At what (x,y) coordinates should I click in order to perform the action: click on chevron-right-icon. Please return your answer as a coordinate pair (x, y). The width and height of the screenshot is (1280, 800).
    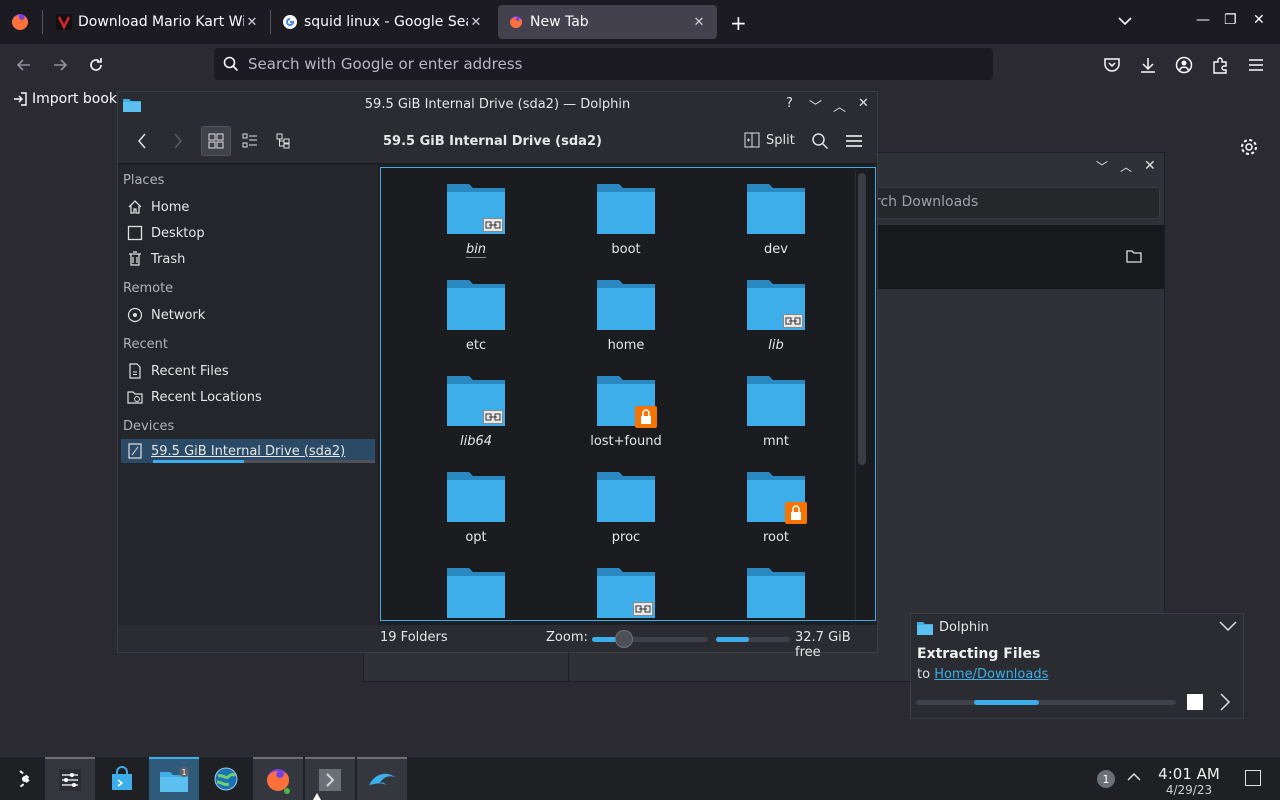
    Looking at the image, I should click on (1225, 702).